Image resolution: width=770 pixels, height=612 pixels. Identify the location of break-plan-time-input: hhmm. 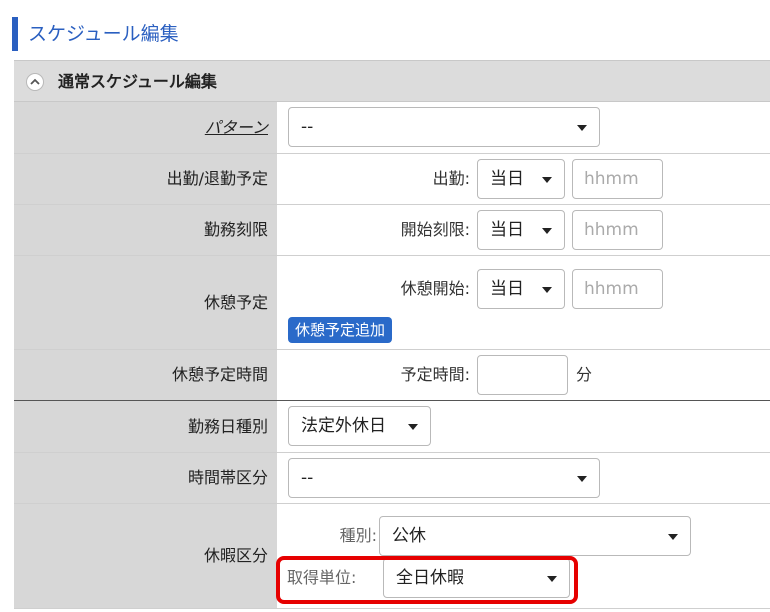
(617, 289).